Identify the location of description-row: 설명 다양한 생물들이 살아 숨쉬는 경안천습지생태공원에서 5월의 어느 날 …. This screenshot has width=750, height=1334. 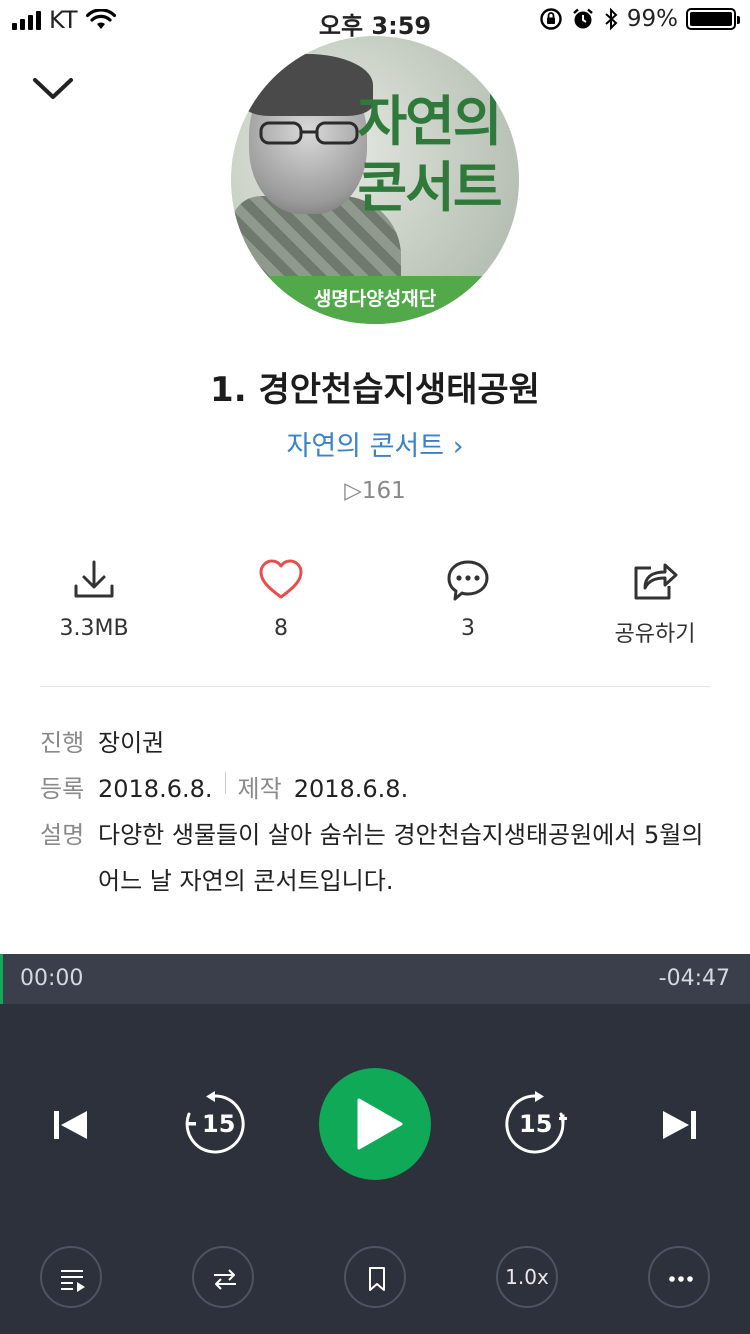
(380, 861).